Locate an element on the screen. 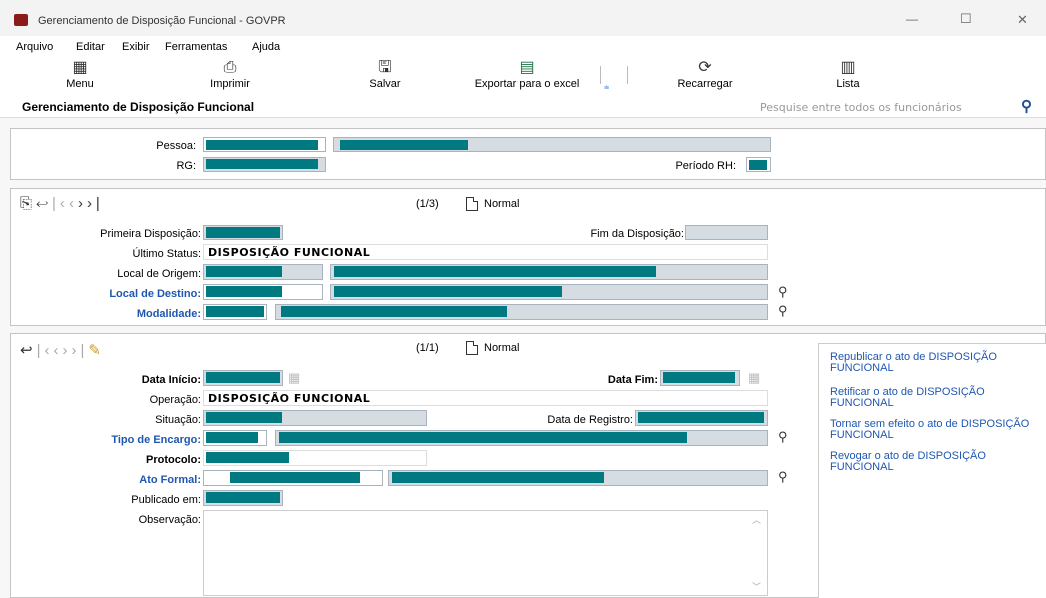 The width and height of the screenshot is (1046, 598). publicado-label: Publicado em: is located at coordinates (166, 500).